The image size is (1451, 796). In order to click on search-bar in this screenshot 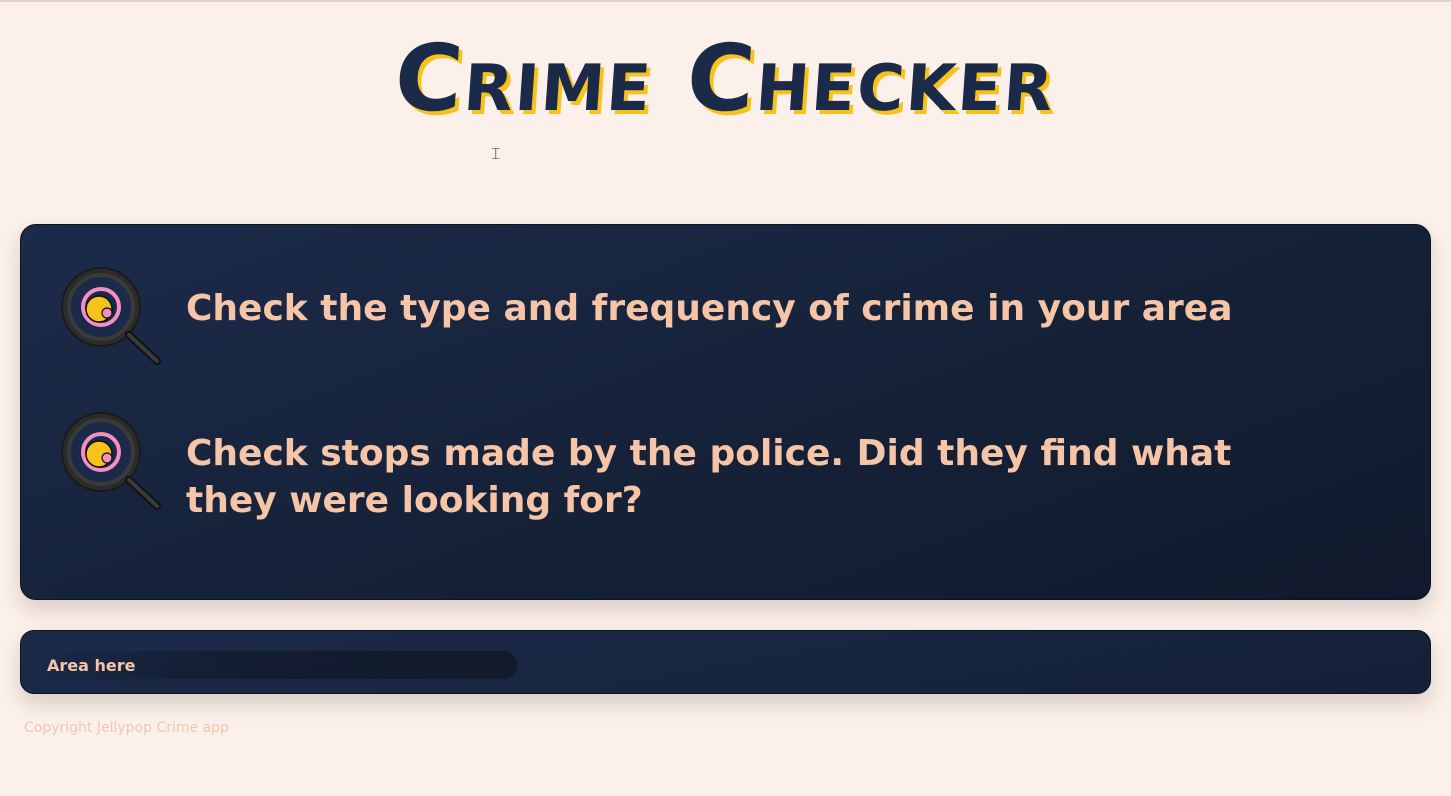, I will do `click(725, 662)`.